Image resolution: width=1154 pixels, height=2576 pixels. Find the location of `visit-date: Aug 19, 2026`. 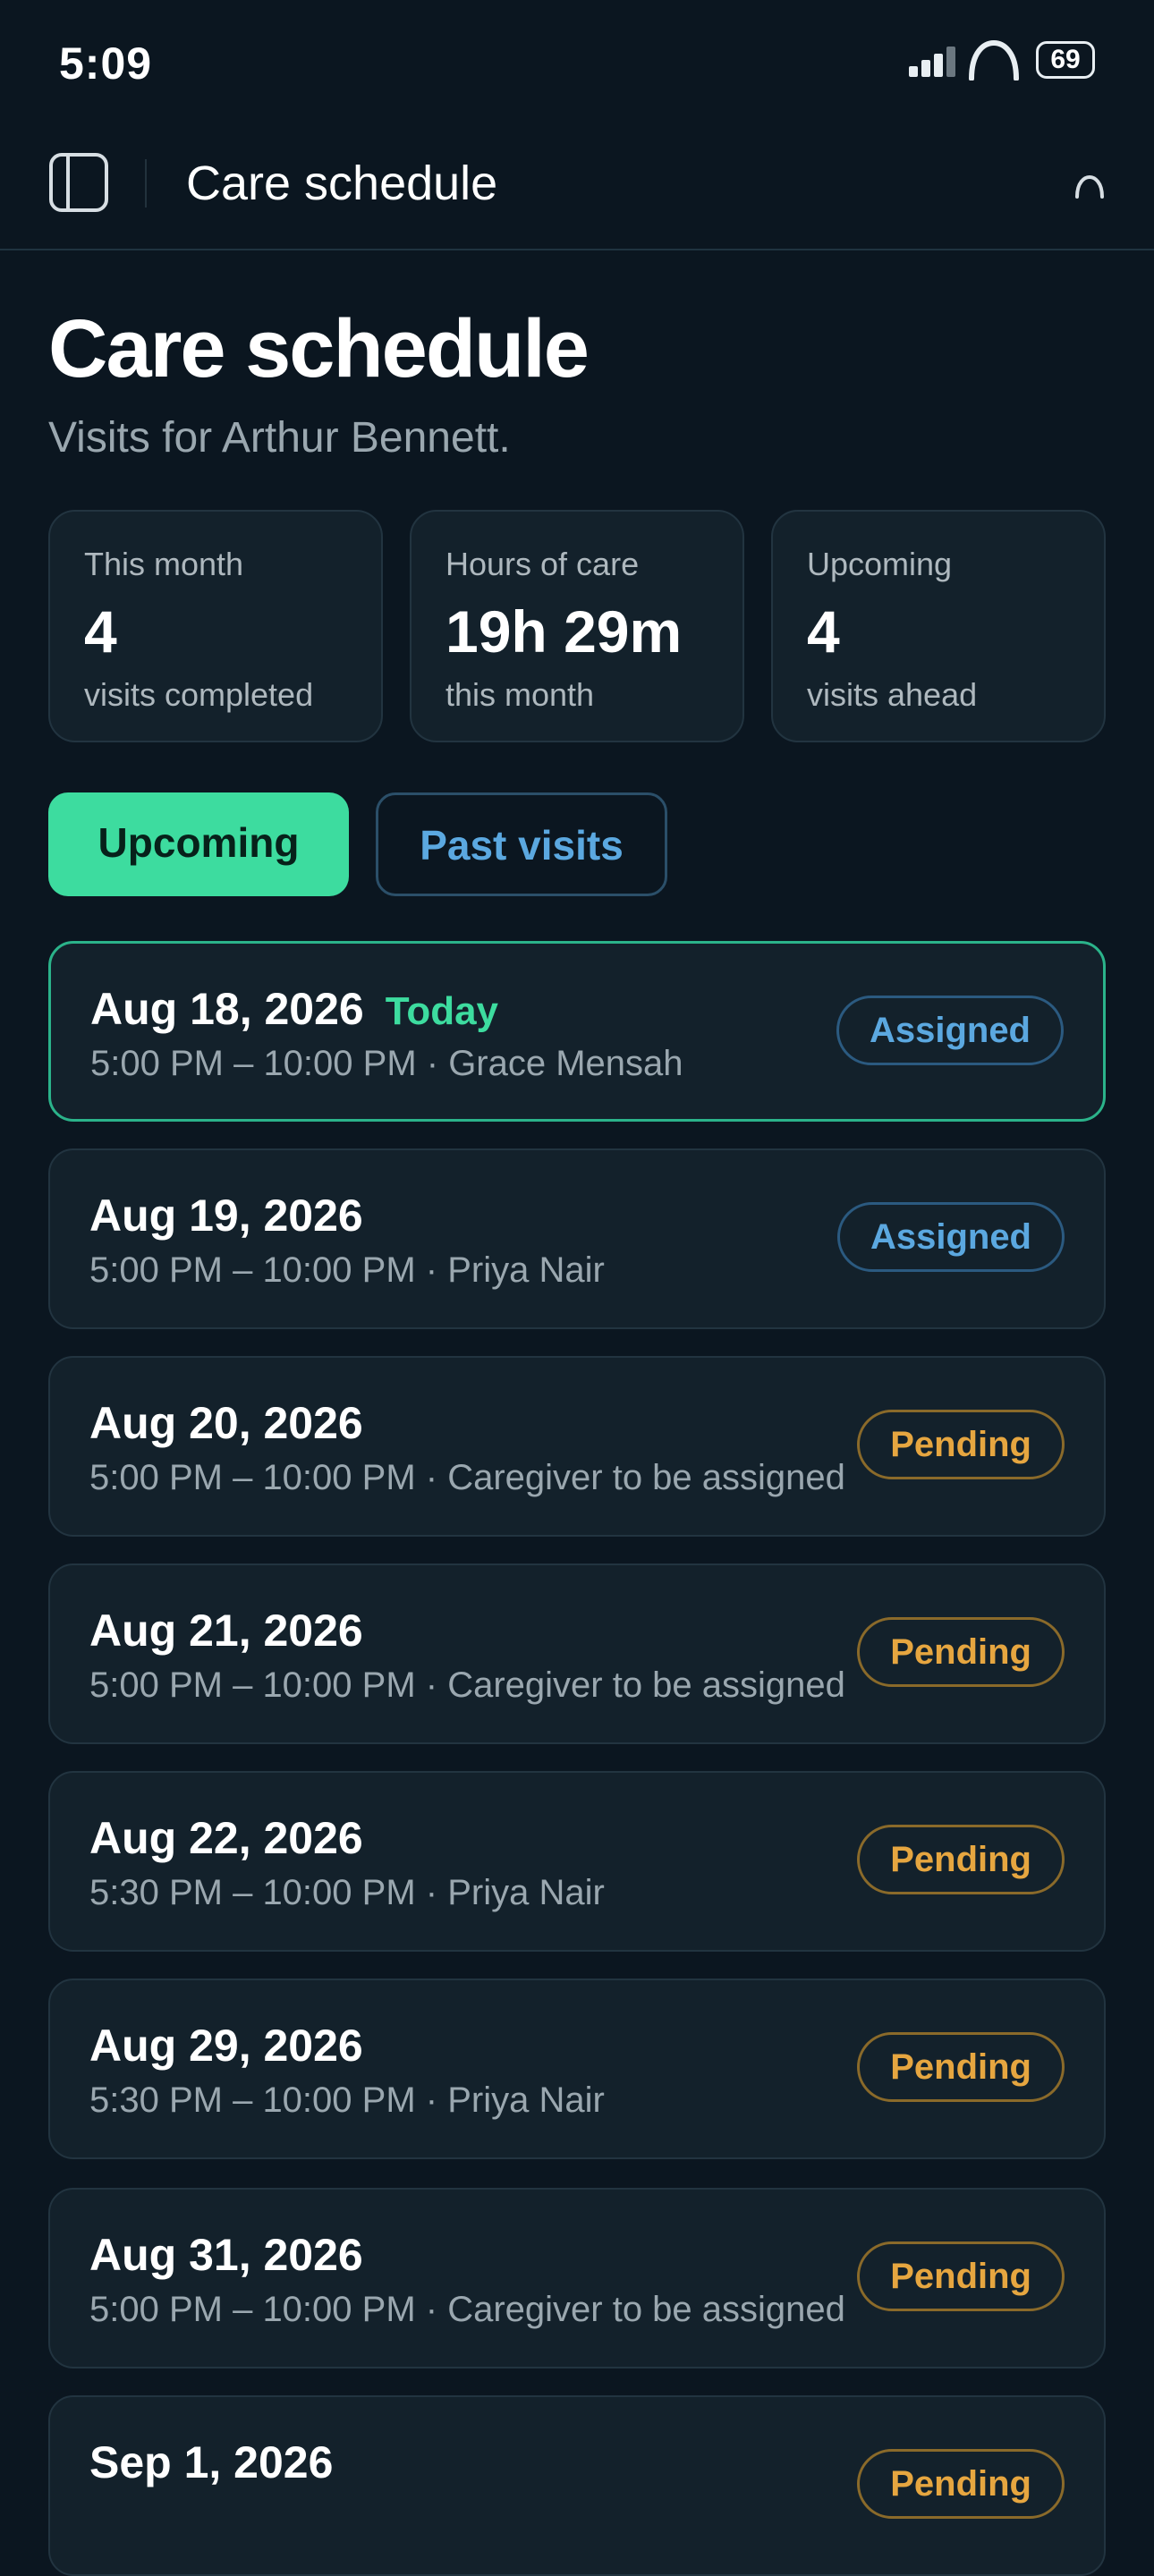

visit-date: Aug 19, 2026 is located at coordinates (226, 1216).